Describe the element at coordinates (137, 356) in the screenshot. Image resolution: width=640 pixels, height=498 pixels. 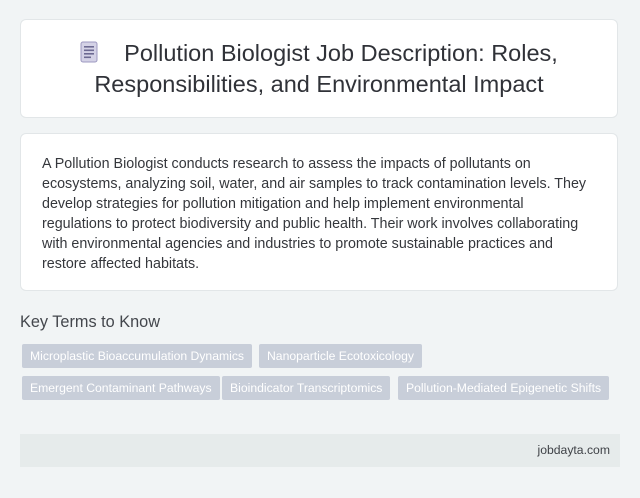
I see `key-term-tag: Microplastic Bioaccumulation Dynamics` at that location.